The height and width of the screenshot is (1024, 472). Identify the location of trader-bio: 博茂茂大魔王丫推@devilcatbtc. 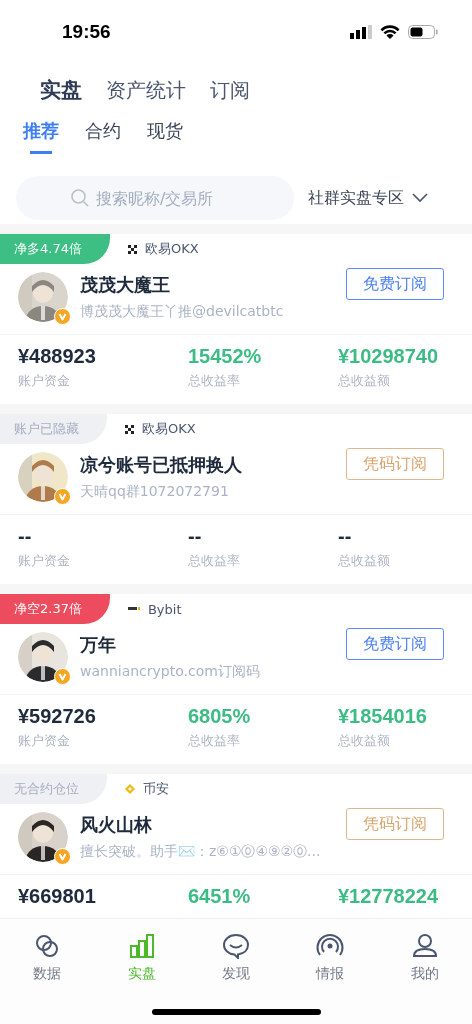
(182, 312).